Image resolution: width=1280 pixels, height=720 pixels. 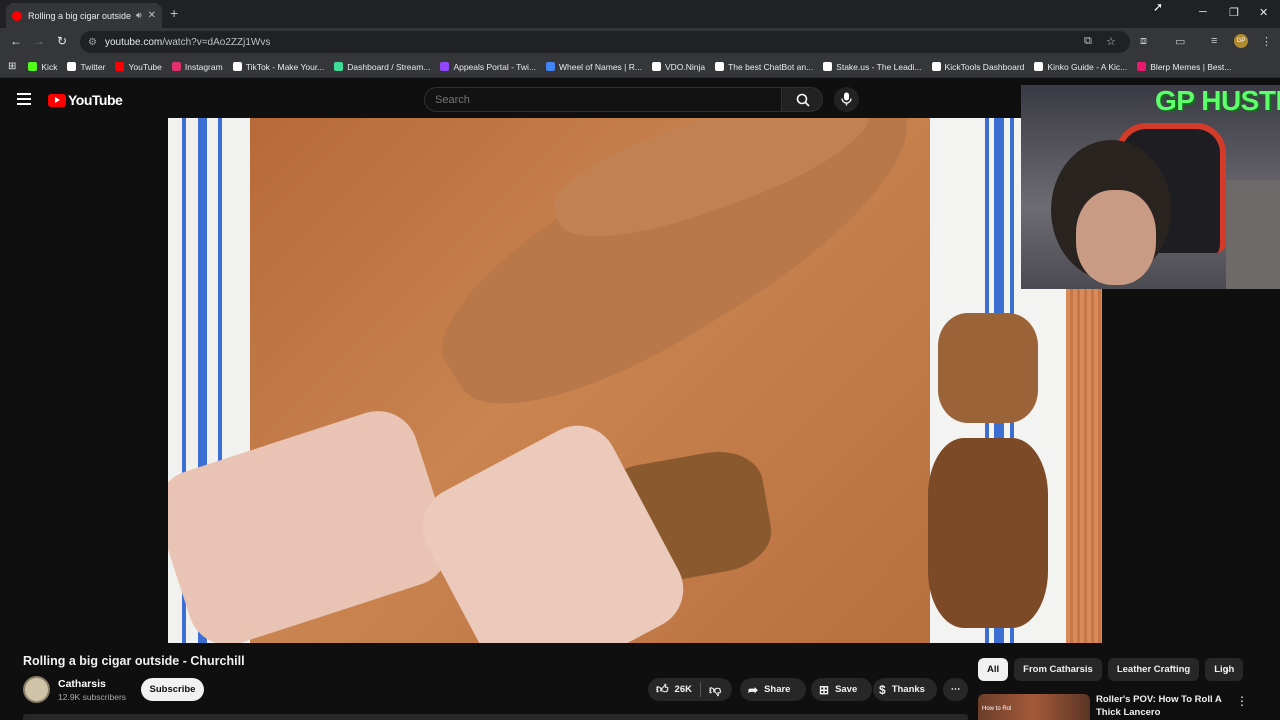 What do you see at coordinates (603, 99) in the screenshot?
I see `search-input` at bounding box center [603, 99].